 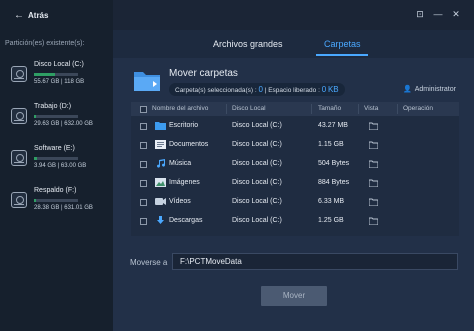 I want to click on file-name: Descargas, so click(x=186, y=220).